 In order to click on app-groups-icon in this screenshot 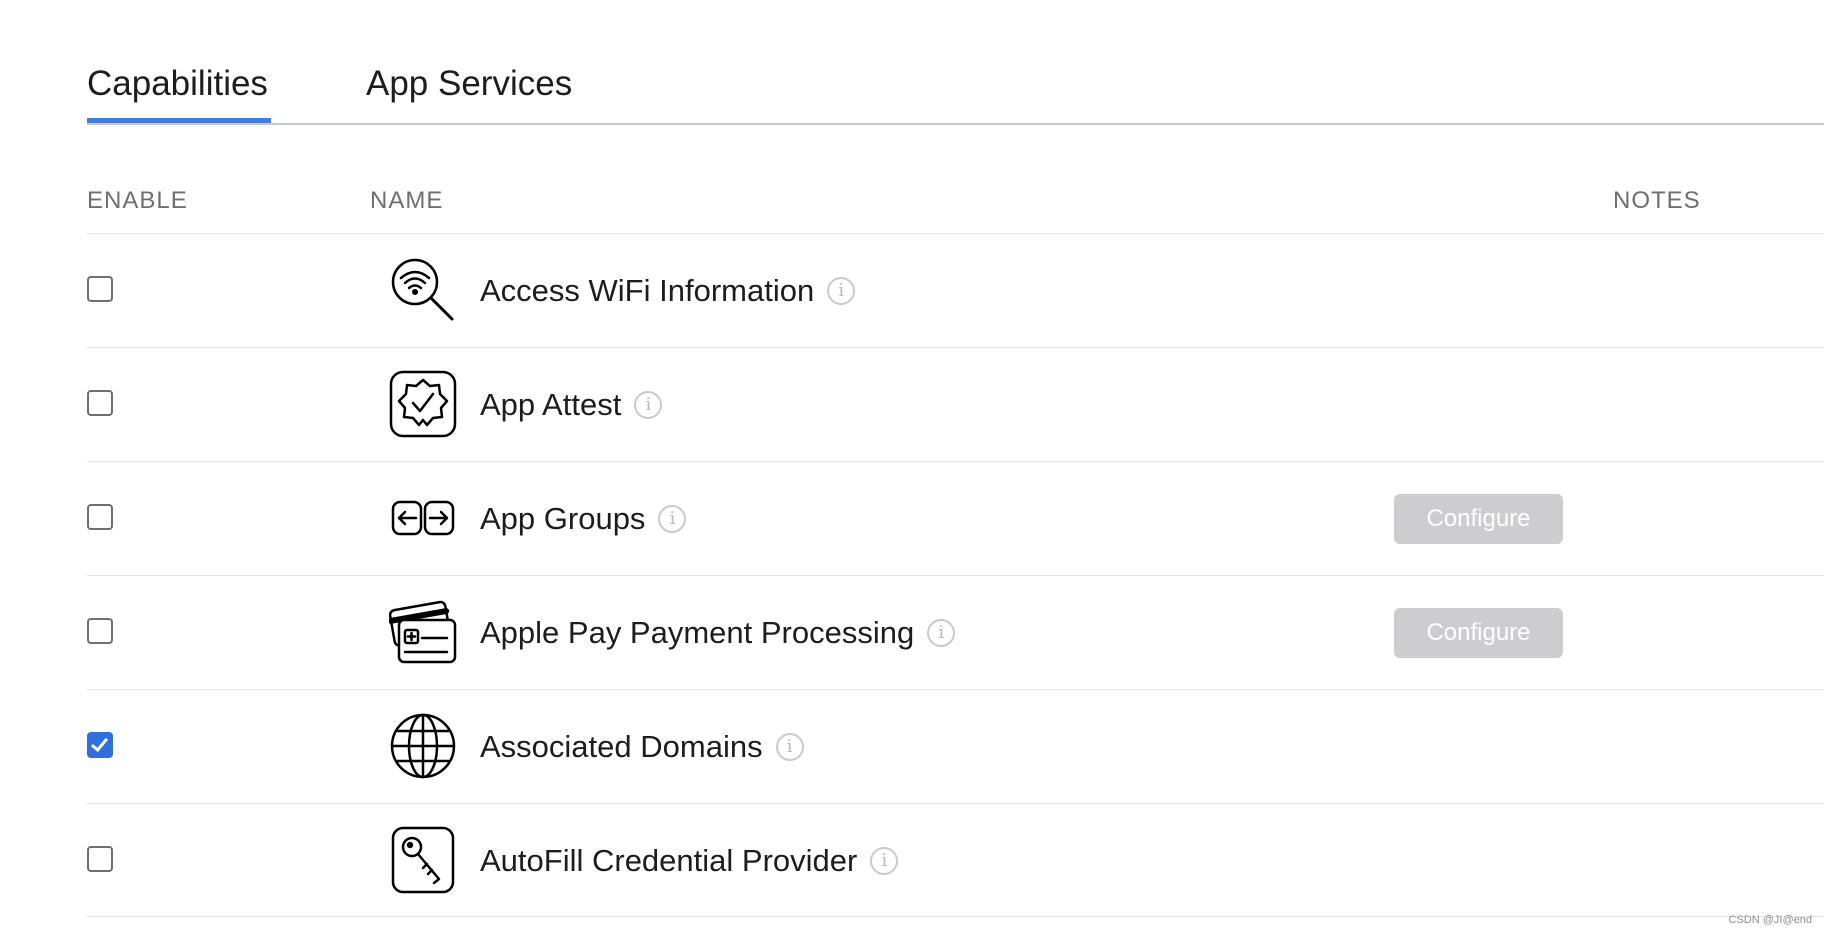, I will do `click(423, 518)`.